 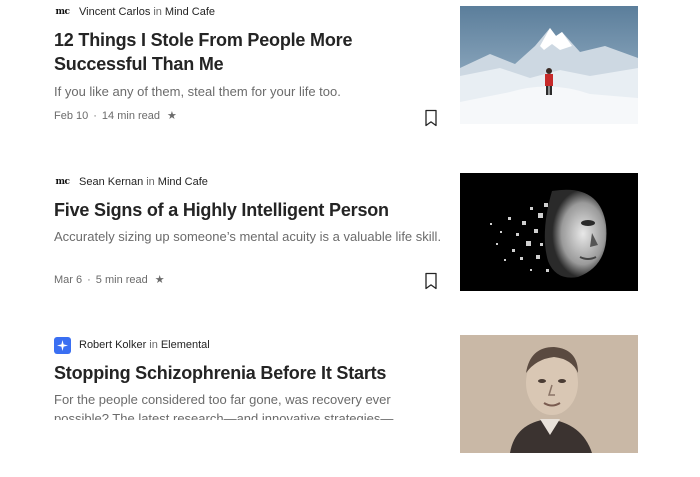 What do you see at coordinates (549, 65) in the screenshot?
I see `mountain-climber-image` at bounding box center [549, 65].